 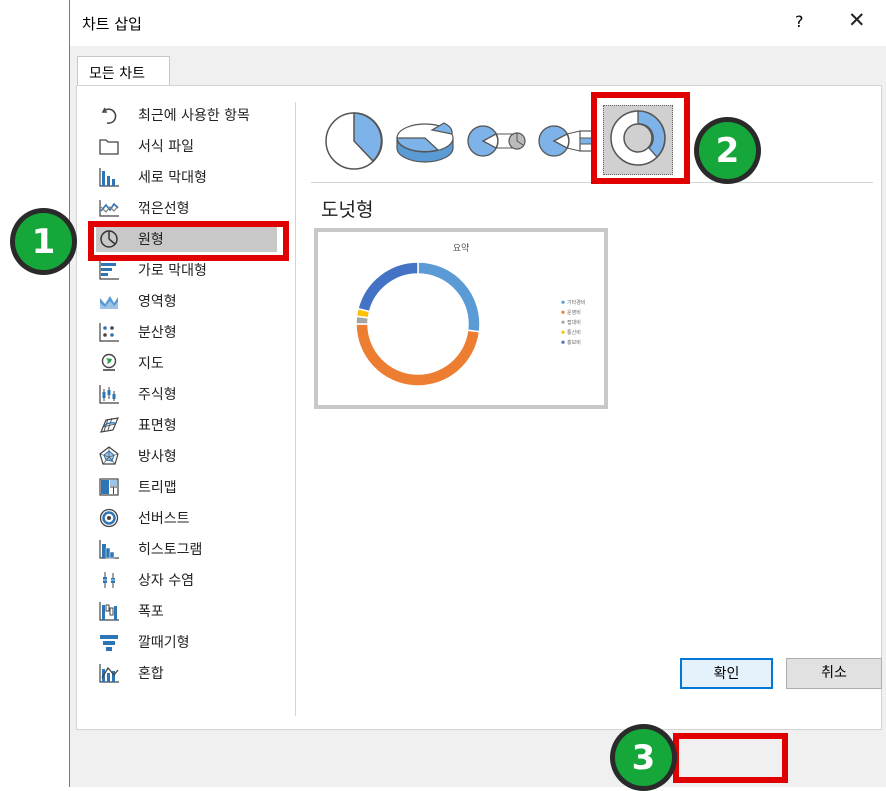 I want to click on chart-type-label: 히스토그램, so click(x=170, y=550).